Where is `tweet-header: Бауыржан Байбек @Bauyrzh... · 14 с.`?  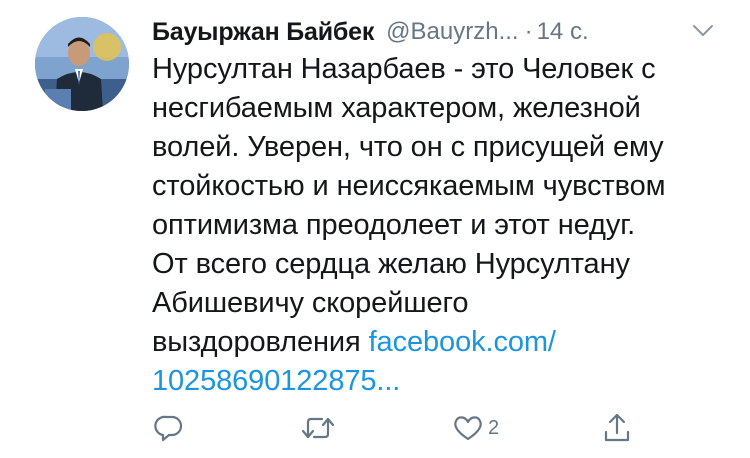
tweet-header: Бауыржан Байбек @Bauyrzh... · 14 с. is located at coordinates (370, 32).